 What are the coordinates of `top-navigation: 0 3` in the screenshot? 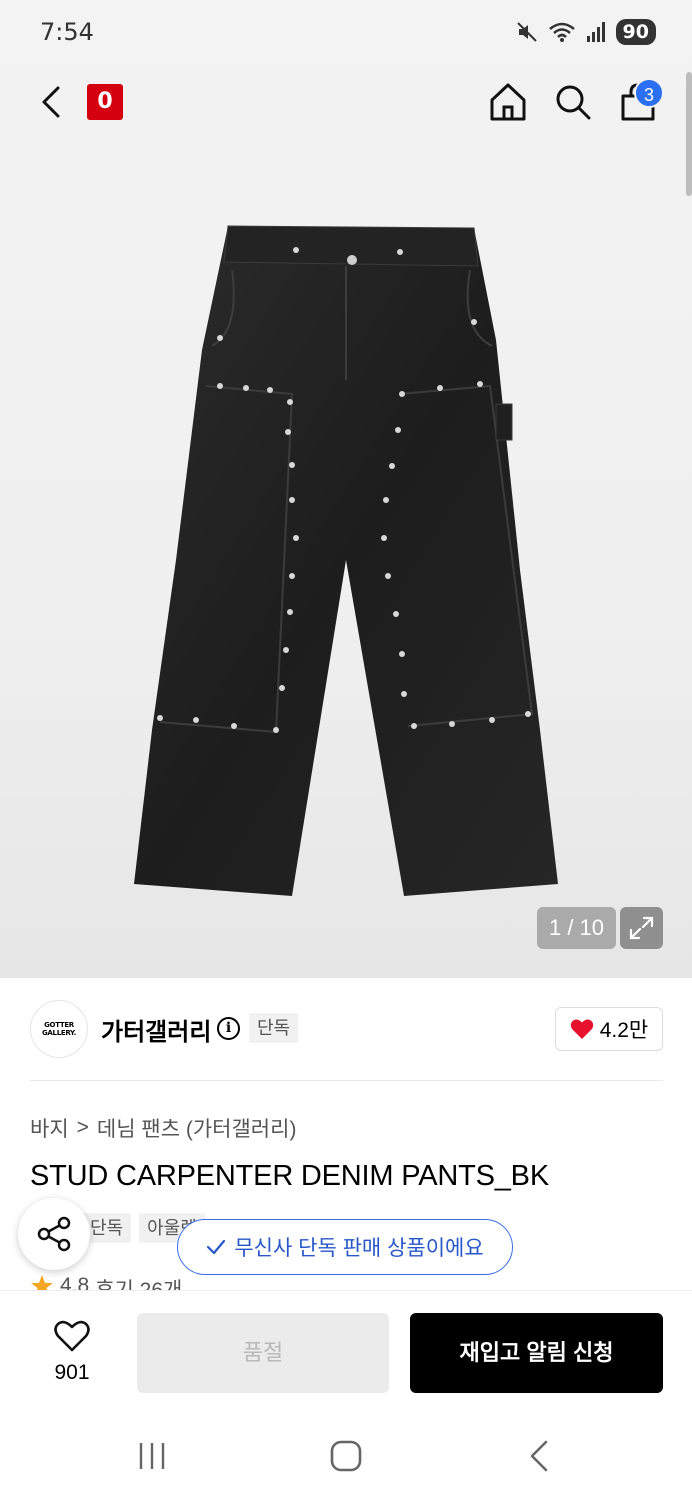 It's located at (346, 102).